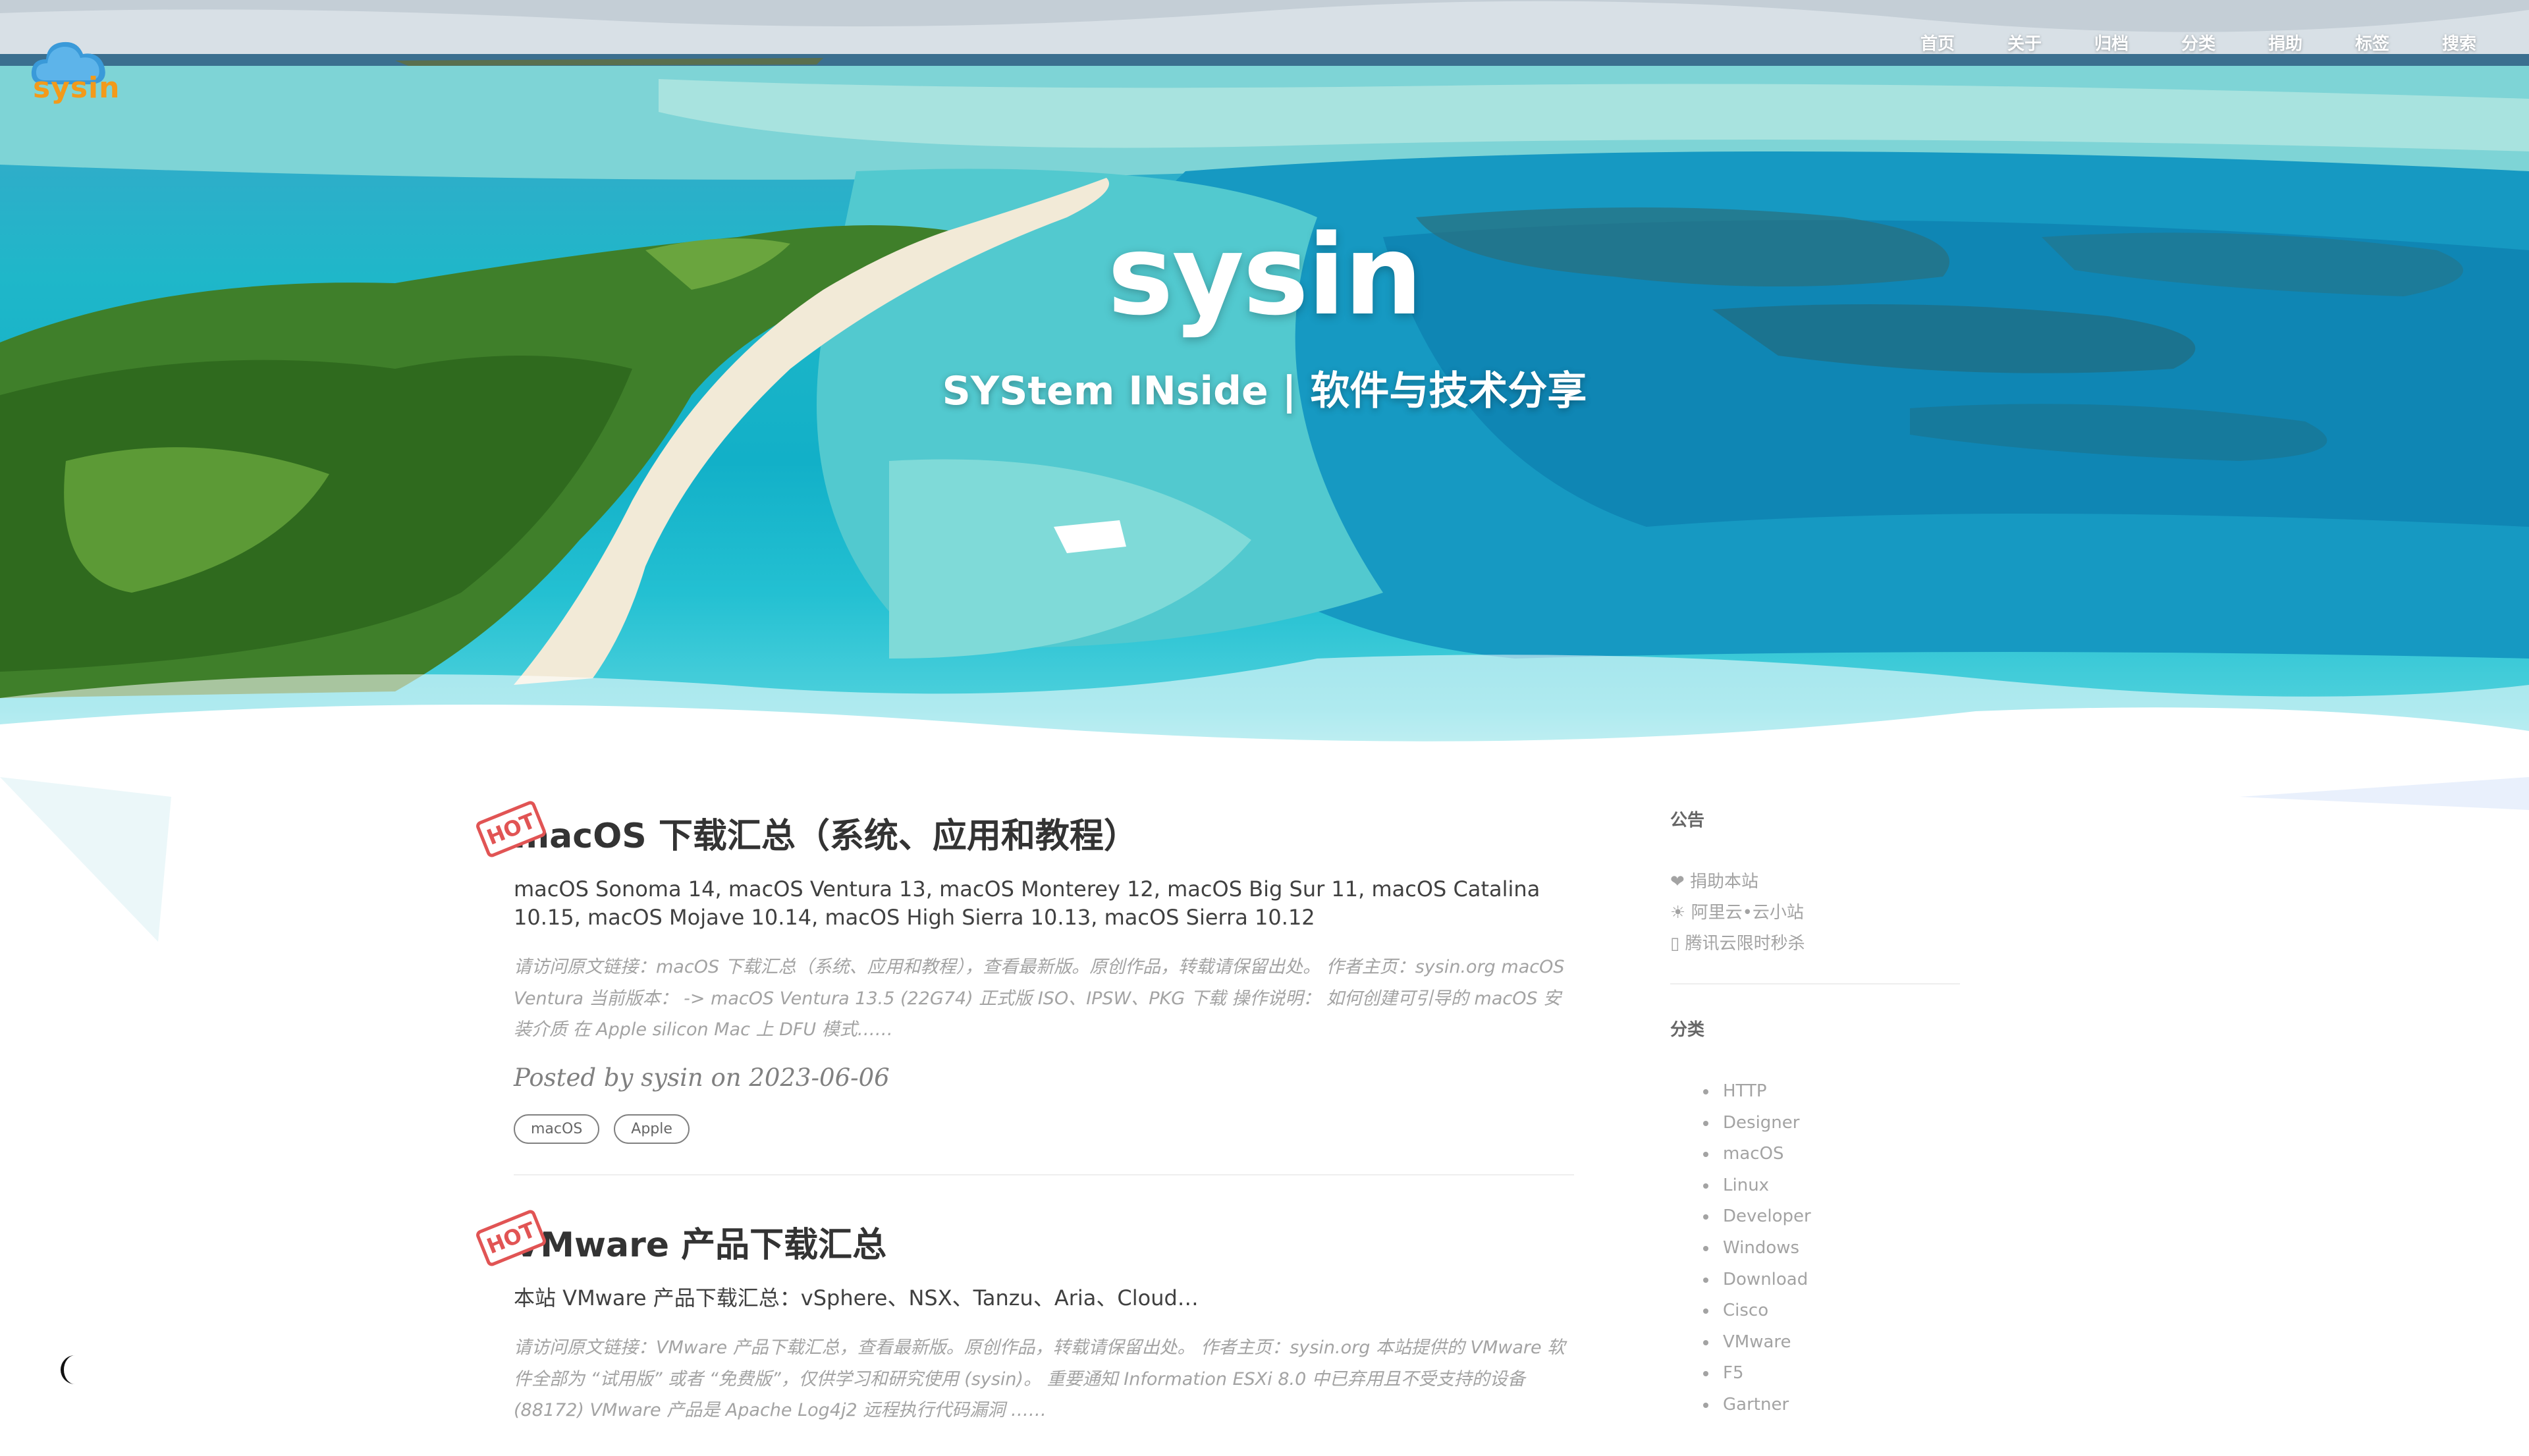 The image size is (2529, 1456). I want to click on nav-archive: 归档, so click(2111, 42).